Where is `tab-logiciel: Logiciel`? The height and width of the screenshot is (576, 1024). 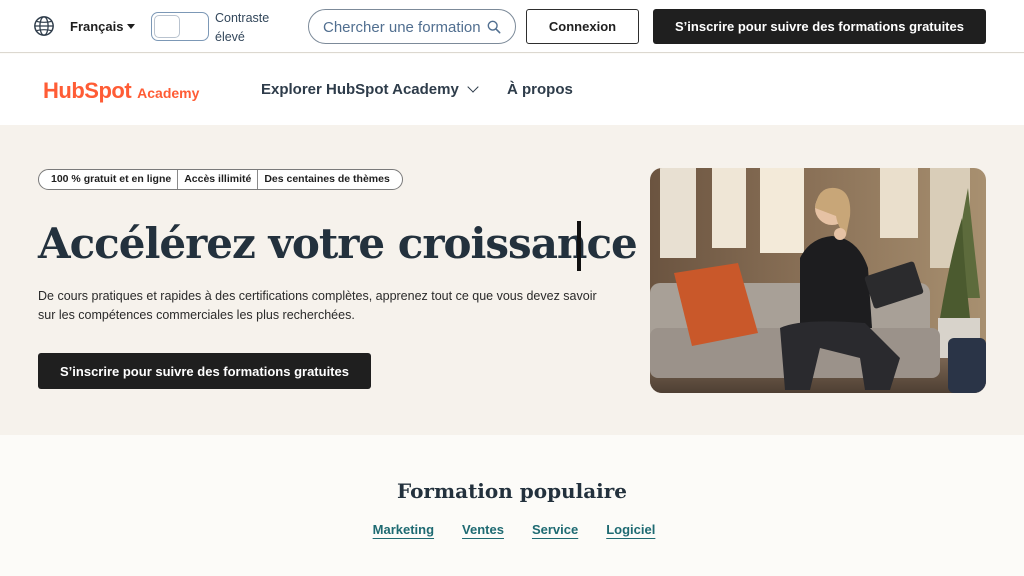 tab-logiciel: Logiciel is located at coordinates (630, 529).